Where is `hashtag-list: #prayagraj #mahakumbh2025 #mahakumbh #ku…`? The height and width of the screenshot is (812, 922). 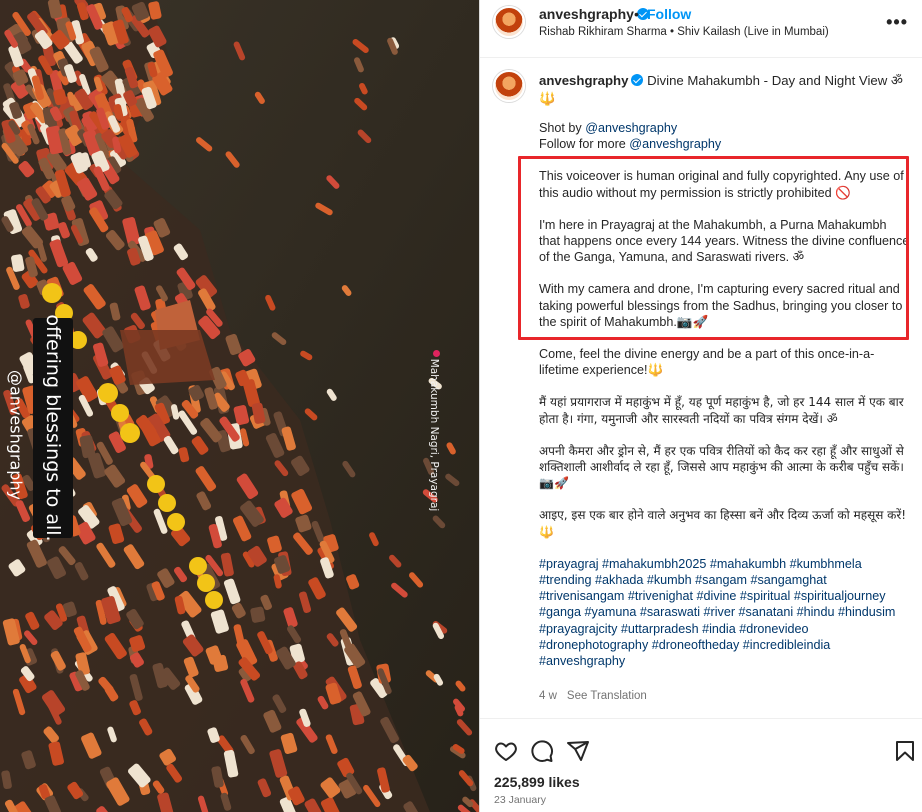 hashtag-list: #prayagraj #mahakumbh2025 #mahakumbh #ku… is located at coordinates (725, 612).